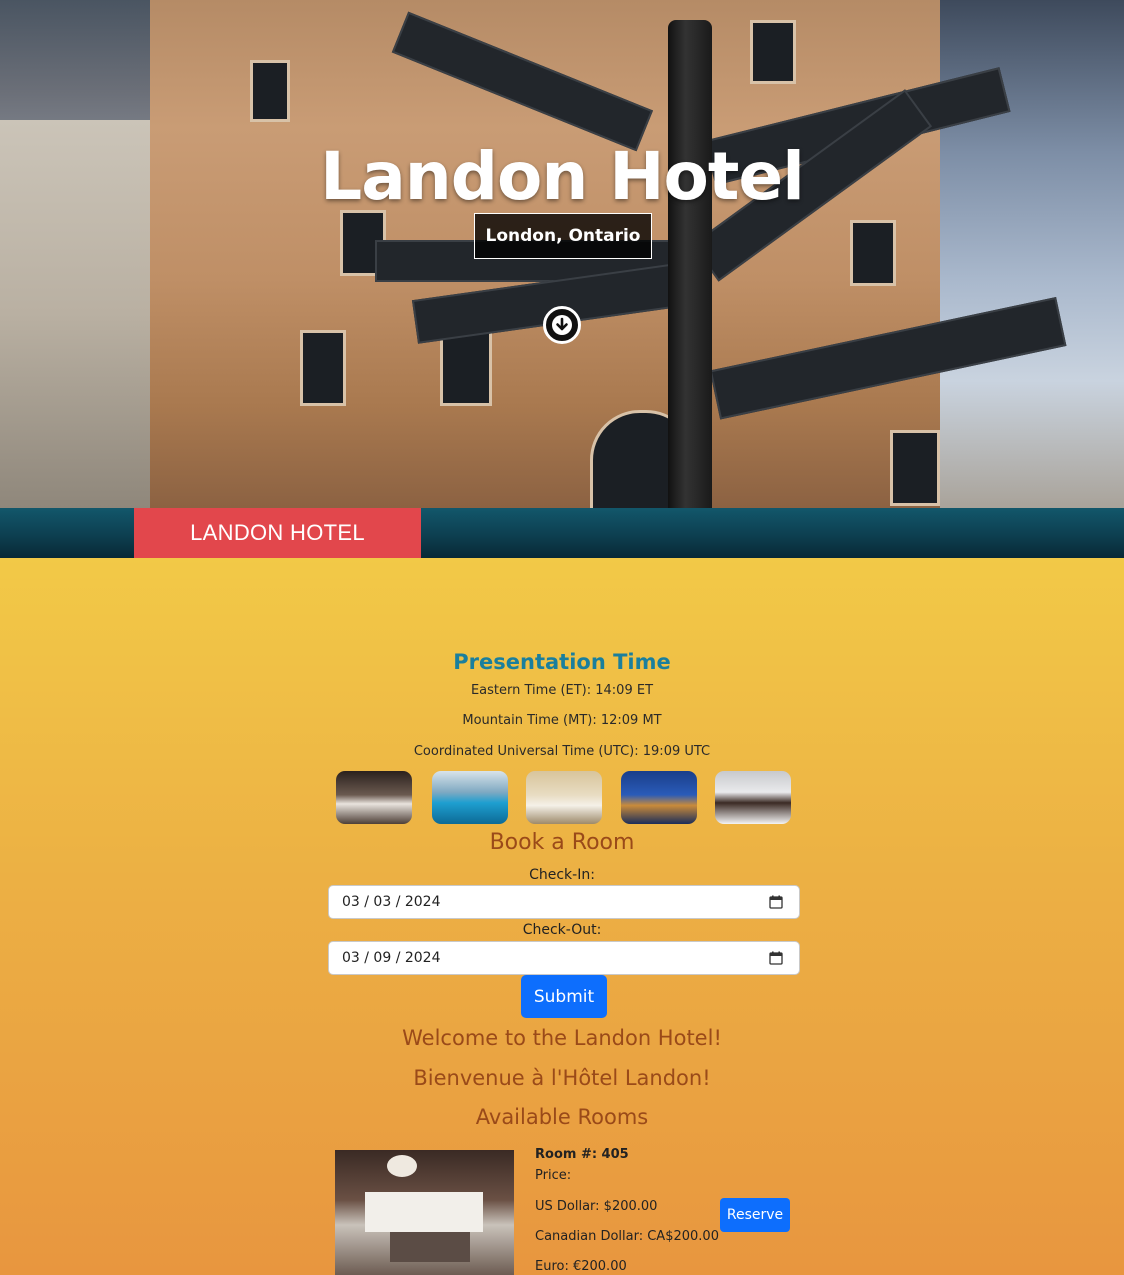  What do you see at coordinates (430, 1247) in the screenshot?
I see `room-image-sofa` at bounding box center [430, 1247].